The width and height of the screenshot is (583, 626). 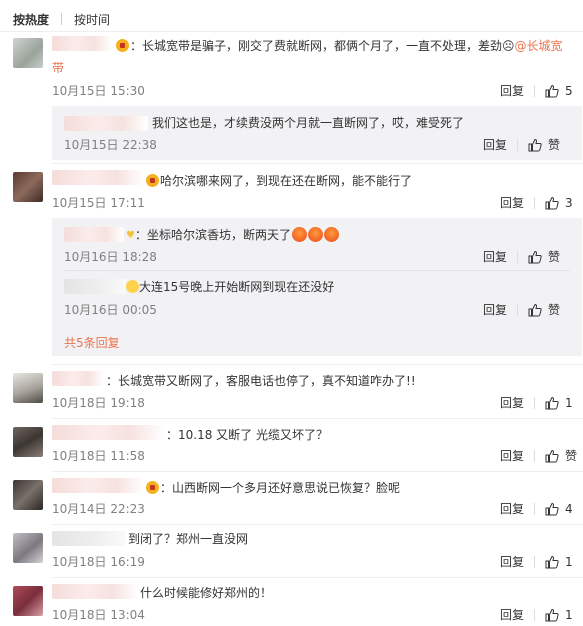 I want to click on comment-time: 10月18日 19:18, so click(x=98, y=403).